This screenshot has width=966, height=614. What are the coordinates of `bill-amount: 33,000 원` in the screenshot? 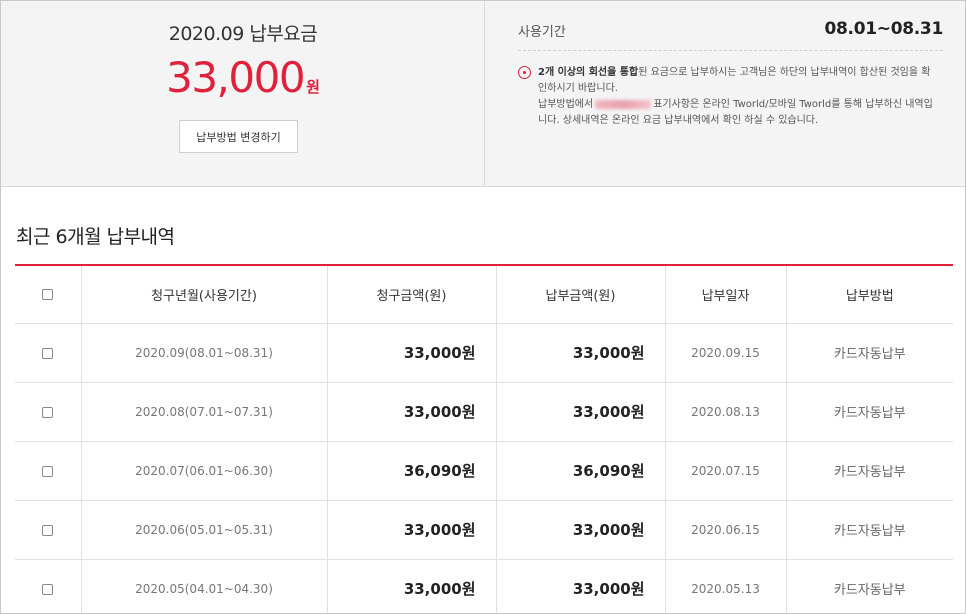 It's located at (243, 77).